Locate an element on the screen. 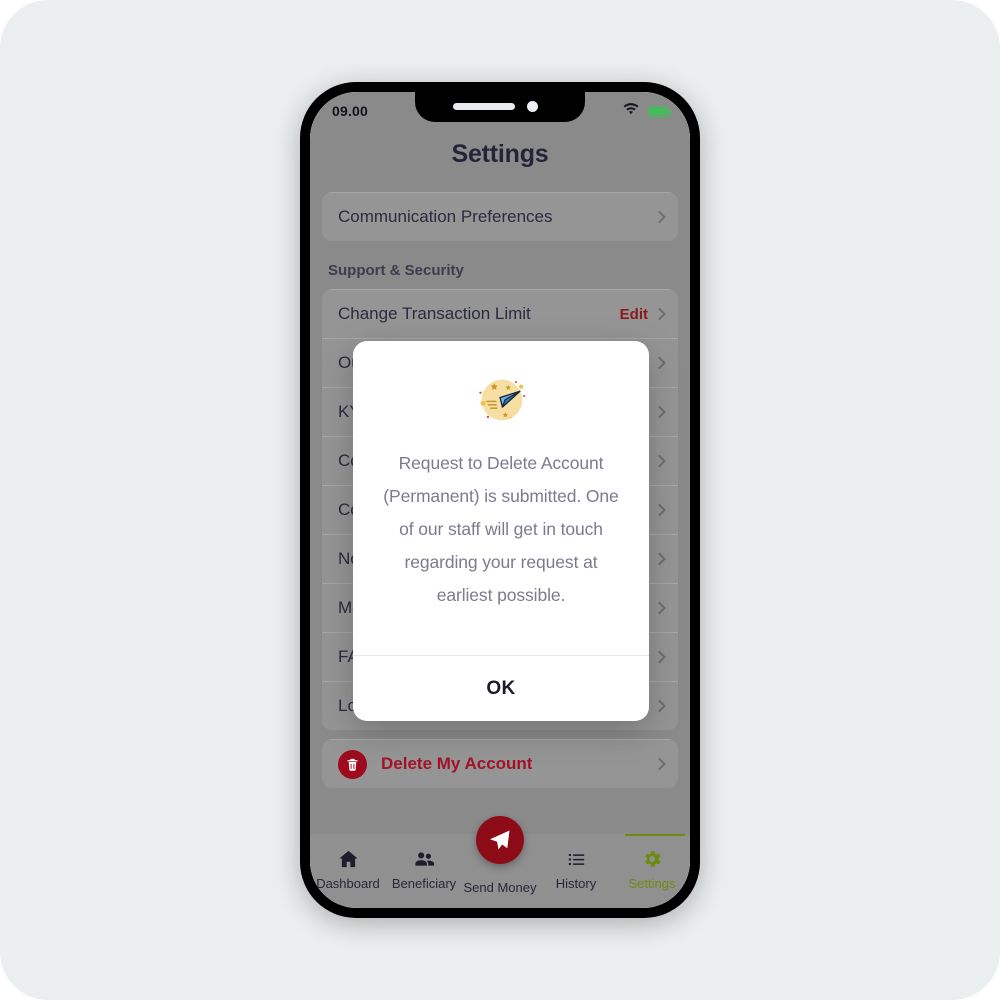 Image resolution: width=1000 pixels, height=1000 pixels. tab-beneficiary: Beneficiary is located at coordinates (424, 862).